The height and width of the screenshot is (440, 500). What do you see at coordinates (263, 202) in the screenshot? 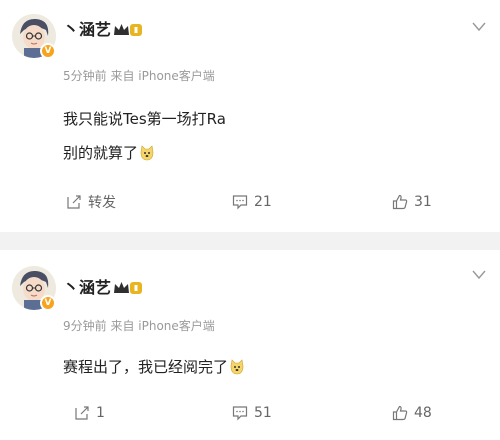
I see `comment-count: 21` at bounding box center [263, 202].